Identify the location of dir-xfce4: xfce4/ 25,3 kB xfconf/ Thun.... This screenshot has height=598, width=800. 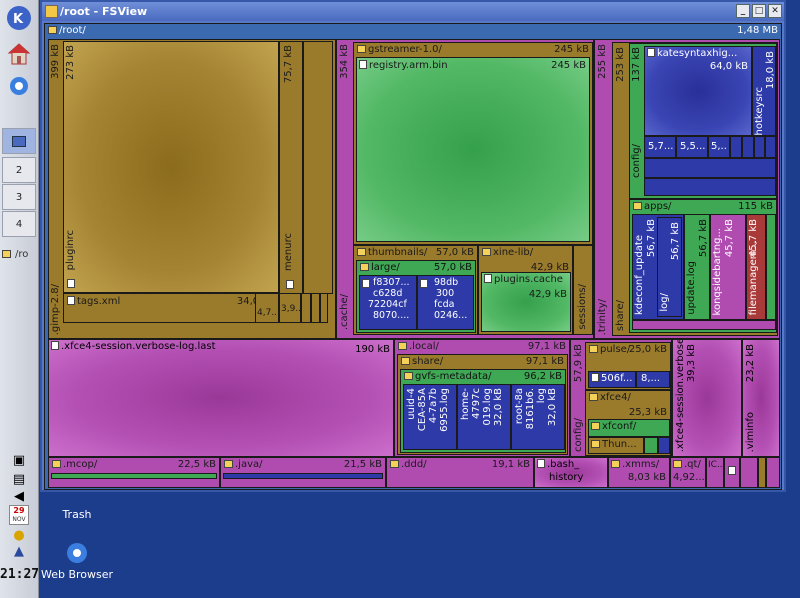
(628, 423).